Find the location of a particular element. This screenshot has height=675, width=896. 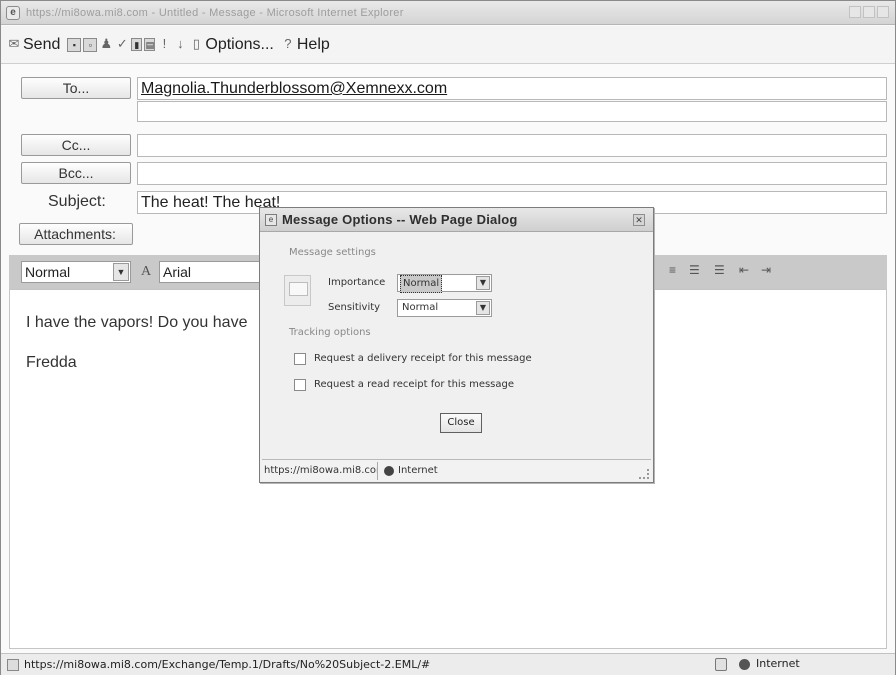

spellcheck-icon: ✓ is located at coordinates (122, 44).